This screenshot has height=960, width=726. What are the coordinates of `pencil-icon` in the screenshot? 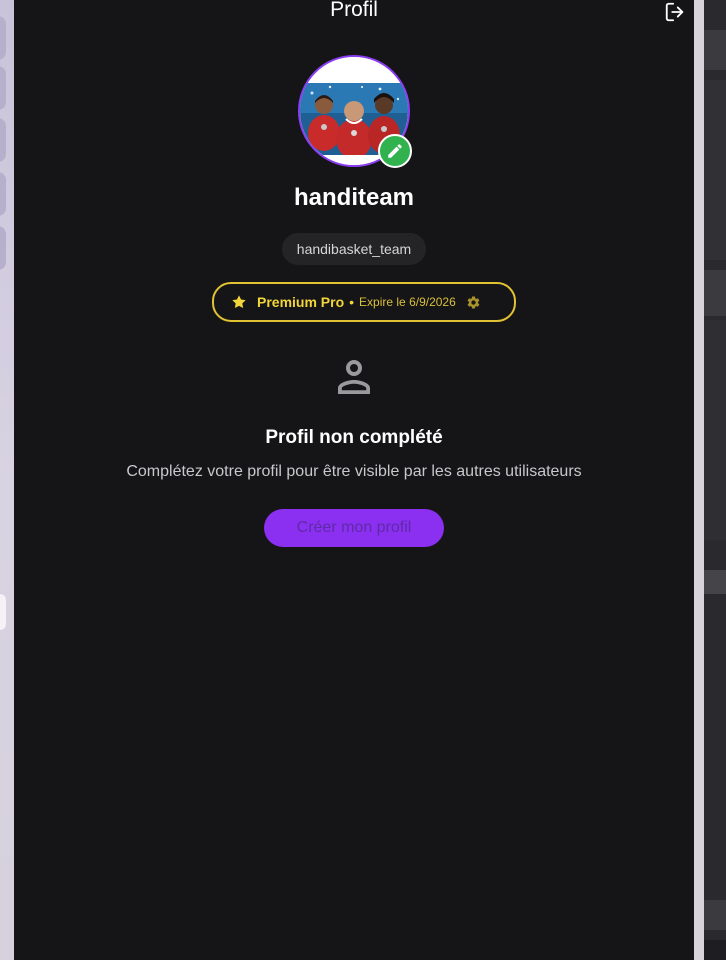 It's located at (395, 151).